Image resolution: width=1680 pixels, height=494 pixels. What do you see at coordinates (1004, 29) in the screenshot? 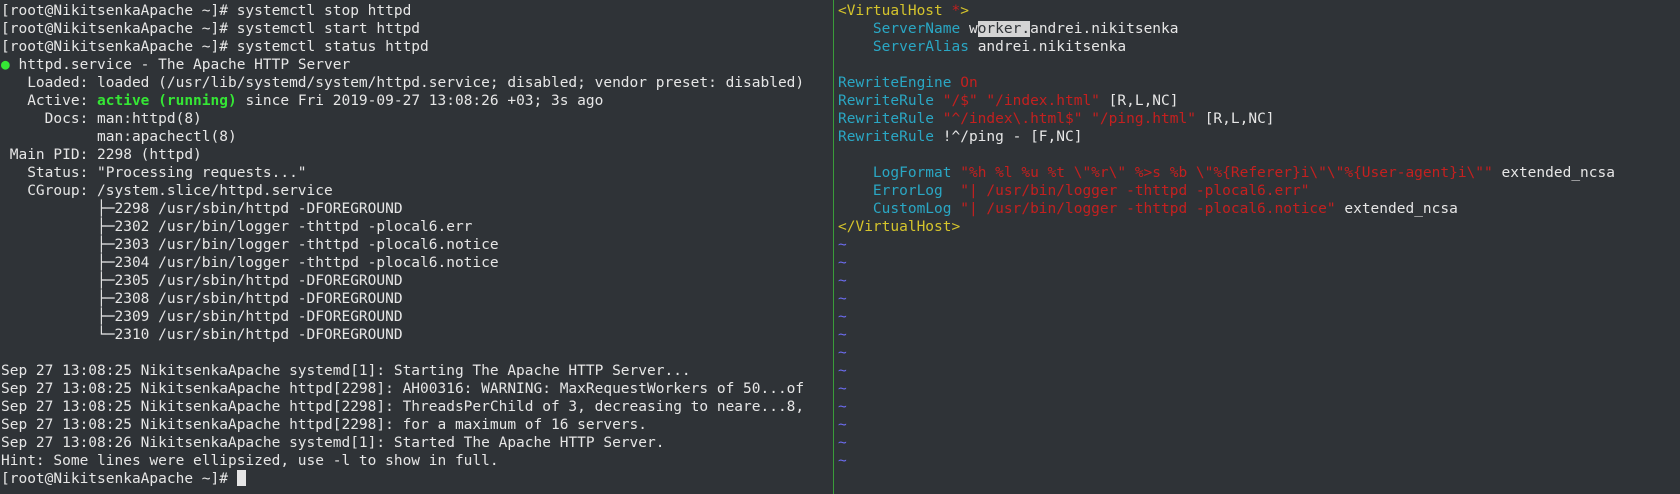
I see `search-highlight: orker.` at bounding box center [1004, 29].